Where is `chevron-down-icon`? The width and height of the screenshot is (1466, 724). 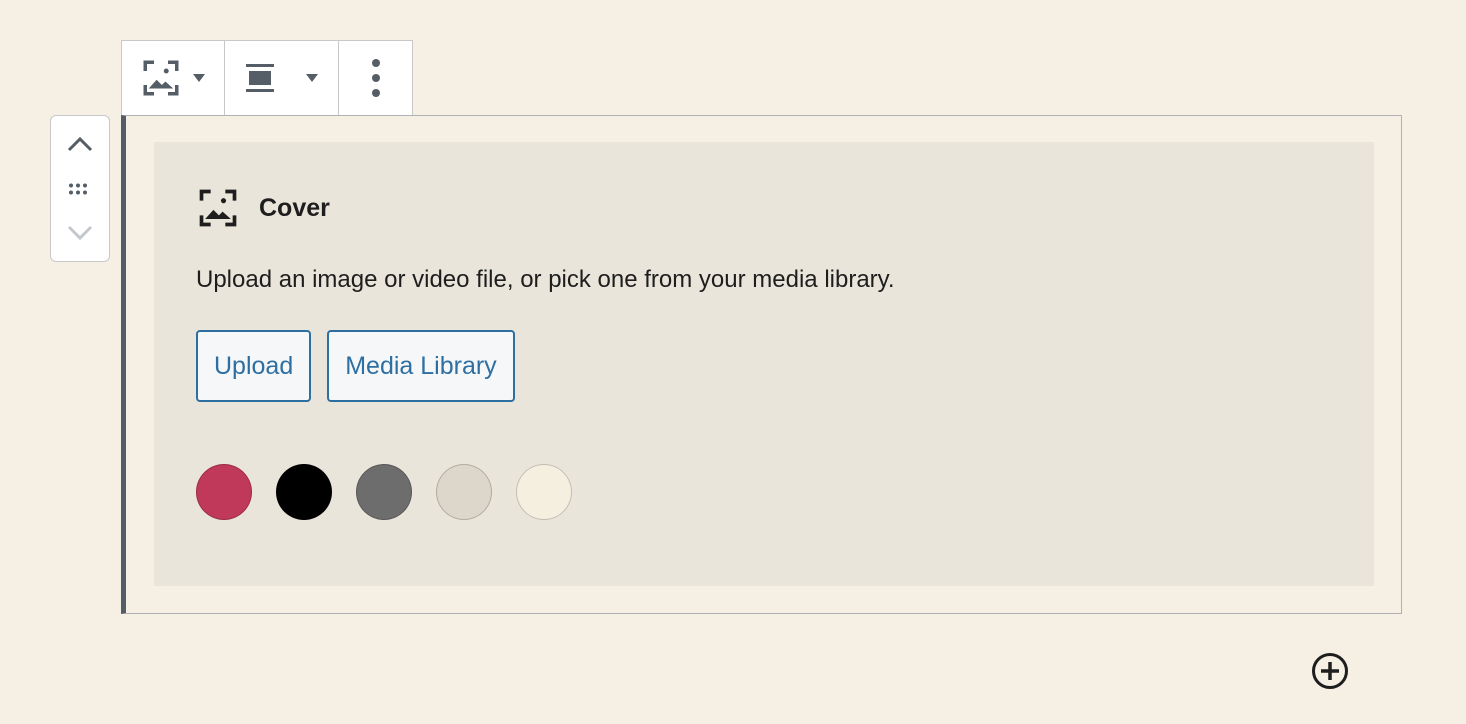
chevron-down-icon is located at coordinates (80, 233).